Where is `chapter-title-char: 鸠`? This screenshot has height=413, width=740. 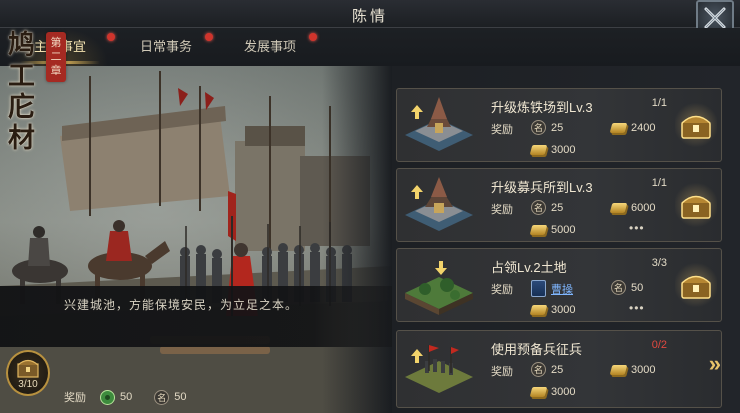 chapter-title-char: 鸠 is located at coordinates (21, 45).